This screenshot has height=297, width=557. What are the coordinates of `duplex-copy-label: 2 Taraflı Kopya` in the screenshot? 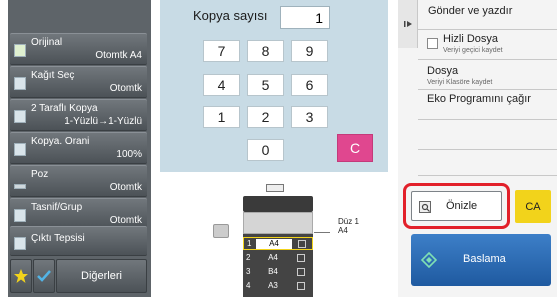 It's located at (64, 108).